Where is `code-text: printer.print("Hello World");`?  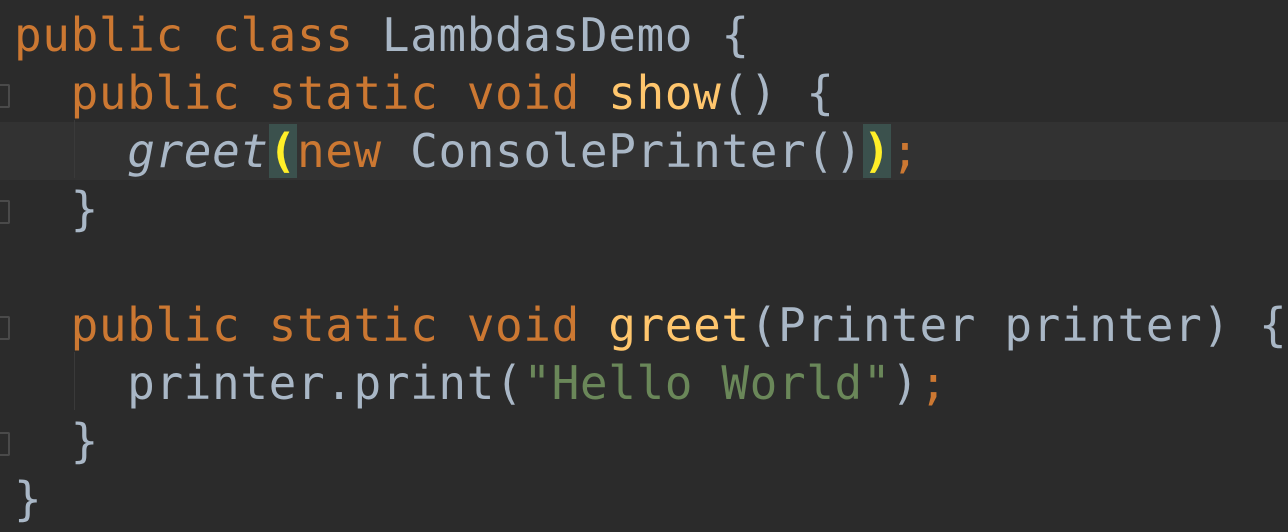 code-text: printer.print("Hello World"); is located at coordinates (481, 383).